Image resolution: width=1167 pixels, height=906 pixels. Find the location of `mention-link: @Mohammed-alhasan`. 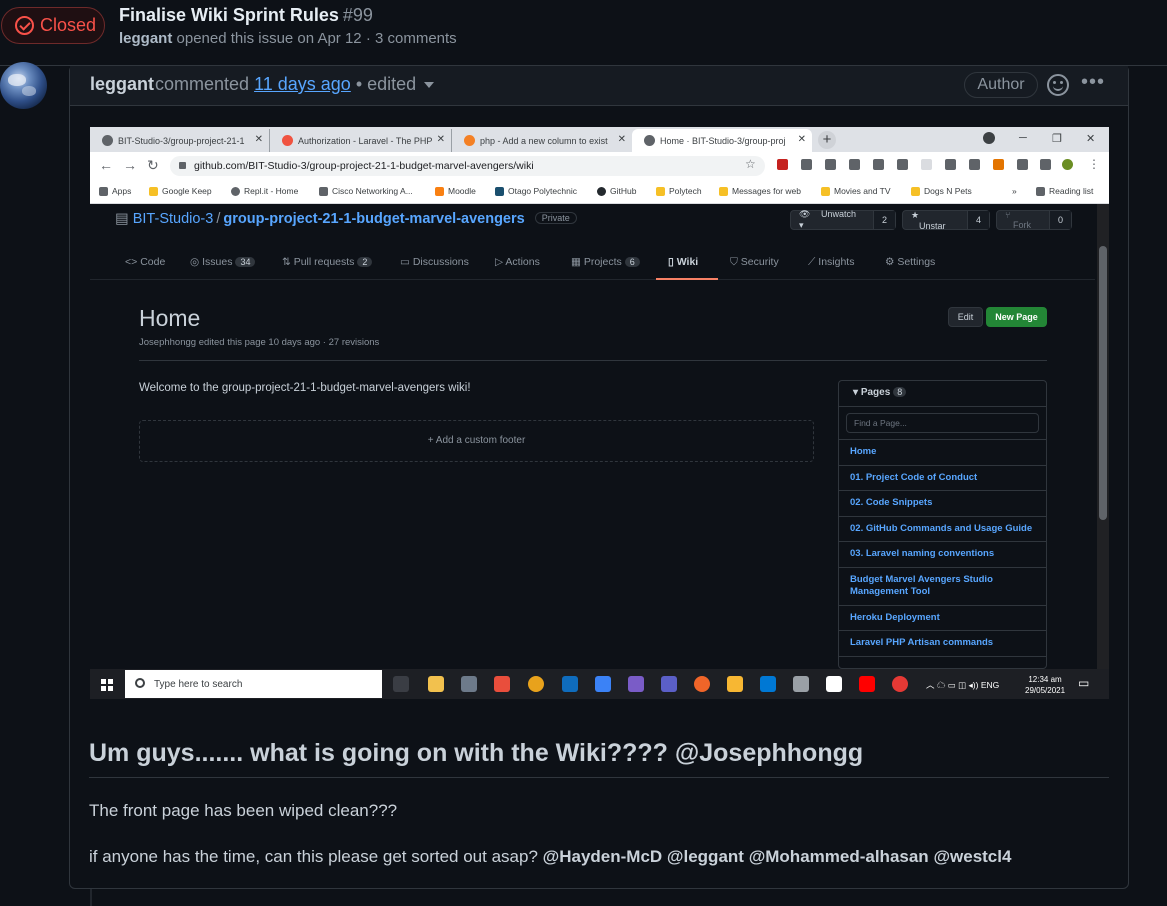

mention-link: @Mohammed-alhasan is located at coordinates (839, 856).